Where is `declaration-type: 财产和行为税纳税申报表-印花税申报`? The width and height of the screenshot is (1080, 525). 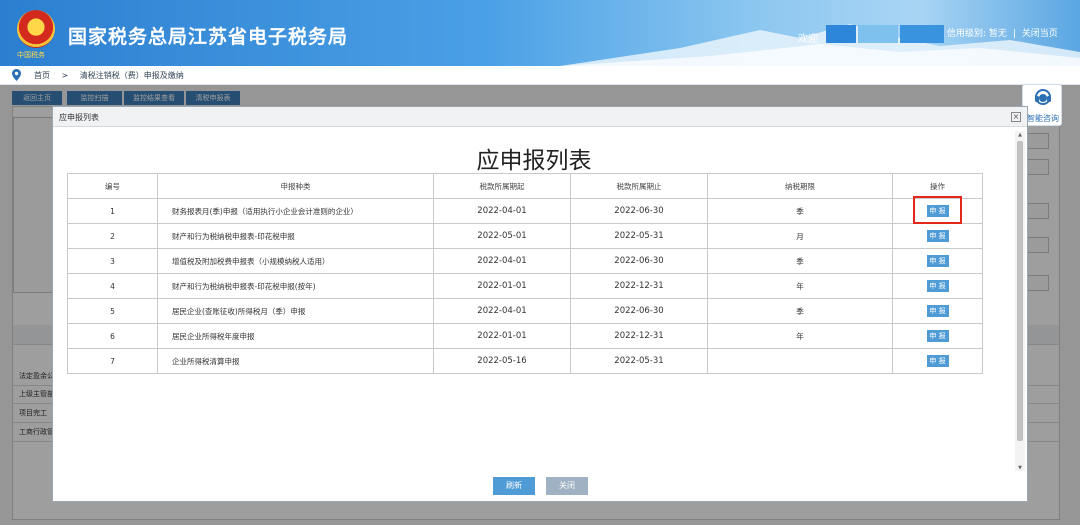
declaration-type: 财产和行为税纳税申报表-印花税申报 is located at coordinates (295, 236).